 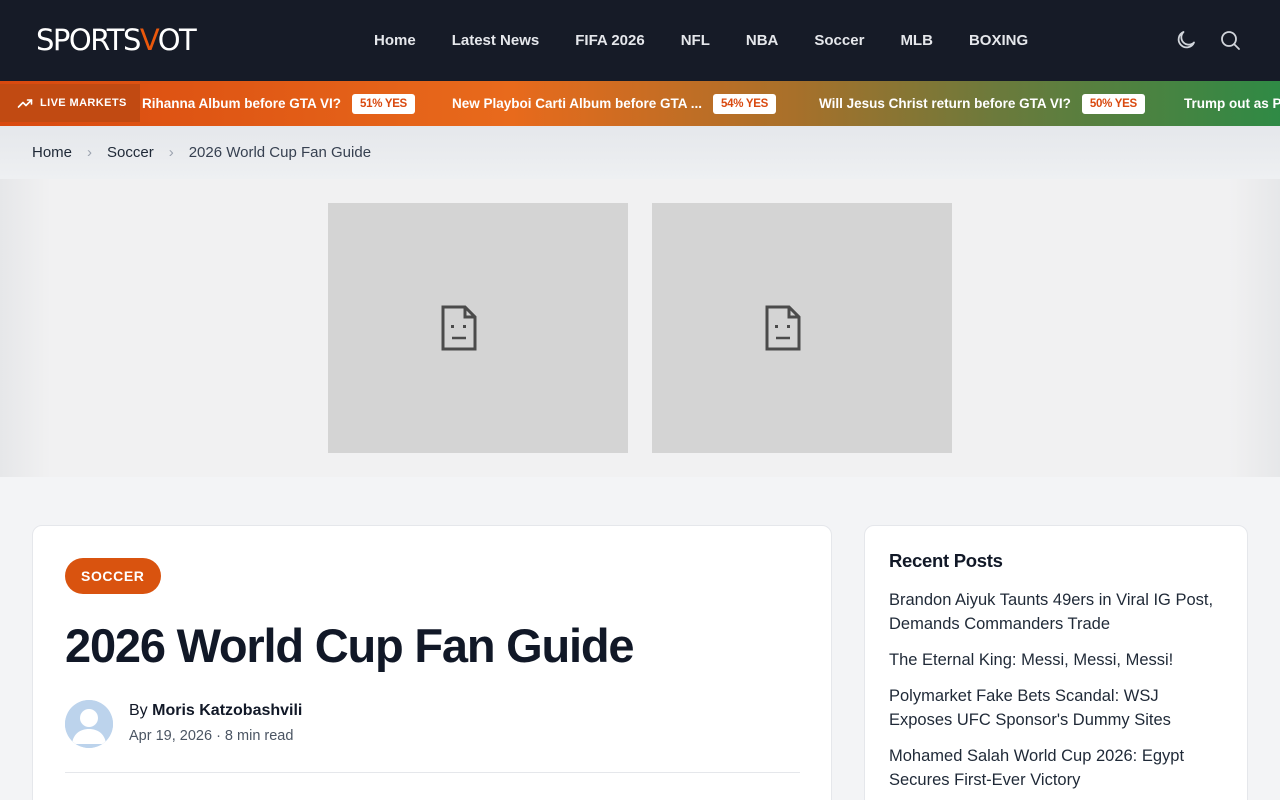 I want to click on breadcrumb: Home › Soccer › 2026 World Cup Fan Guide, so click(x=201, y=152).